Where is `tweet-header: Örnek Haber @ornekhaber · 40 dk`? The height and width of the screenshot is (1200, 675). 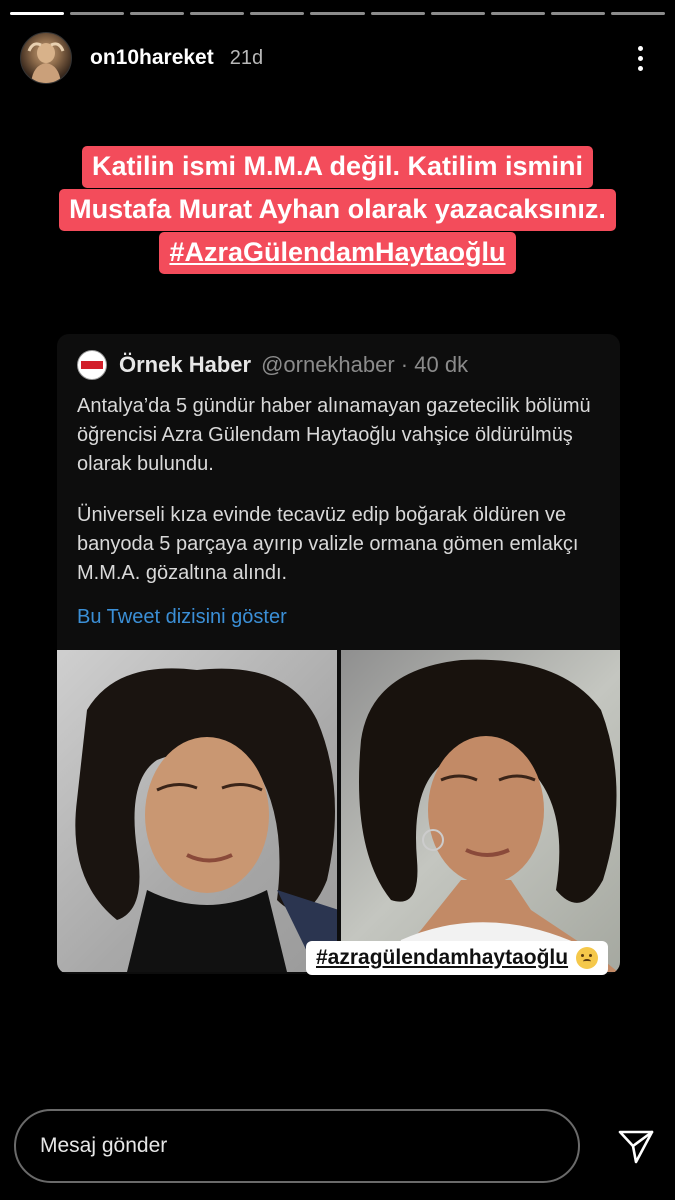
tweet-header: Örnek Haber @ornekhaber · 40 dk is located at coordinates (272, 365).